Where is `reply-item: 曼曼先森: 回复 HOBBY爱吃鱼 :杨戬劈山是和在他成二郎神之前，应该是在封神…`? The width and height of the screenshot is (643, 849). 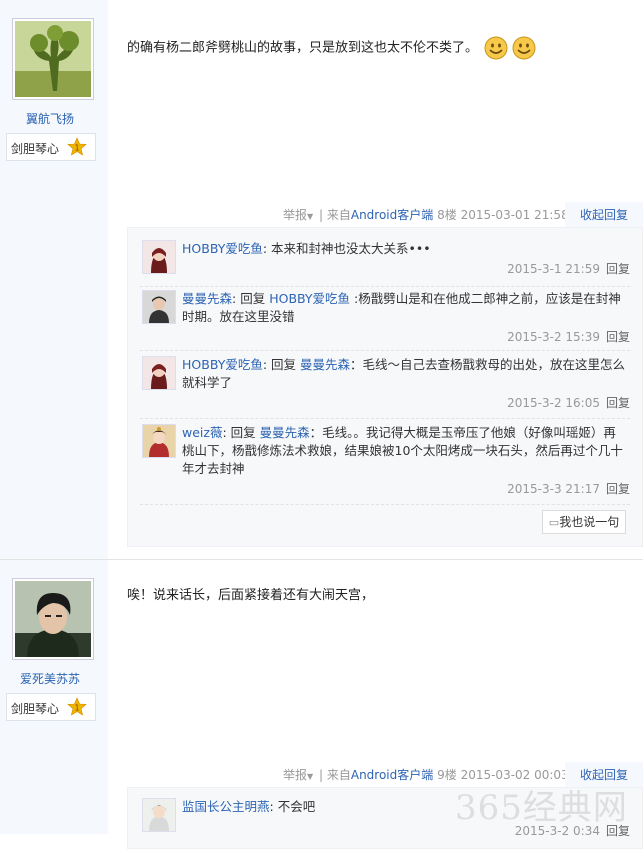
reply-item: 曼曼先森: 回复 HOBBY爱吃鱼 :杨戬劈山是和在他成二郎神之前，应该是在封神… is located at coordinates (385, 319).